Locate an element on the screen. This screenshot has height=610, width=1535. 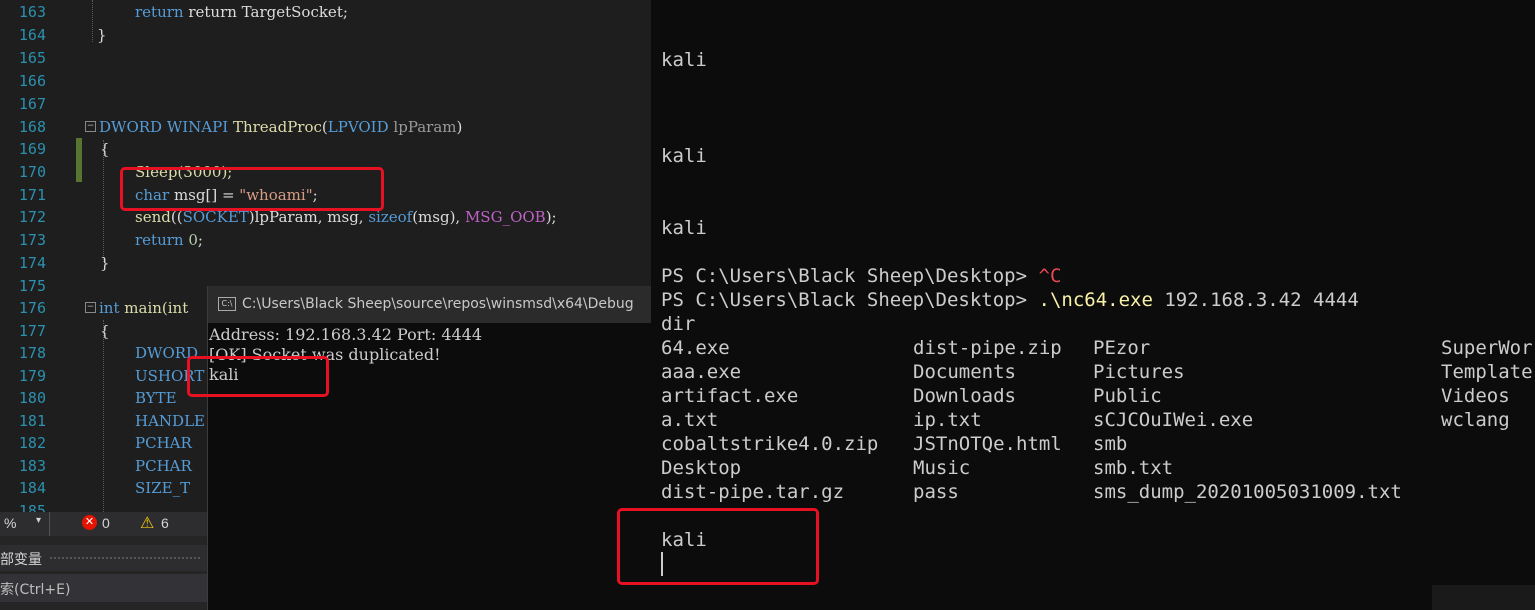
line-number: 167 is located at coordinates (32, 104).